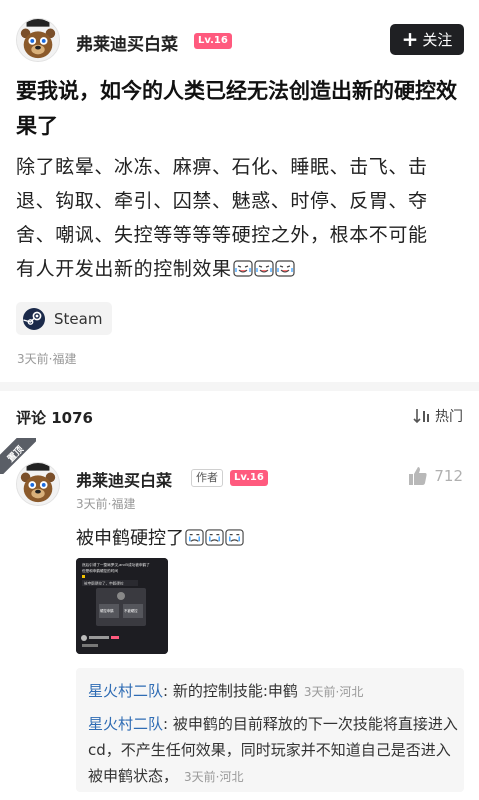  I want to click on follow-button: + 关注, so click(427, 39).